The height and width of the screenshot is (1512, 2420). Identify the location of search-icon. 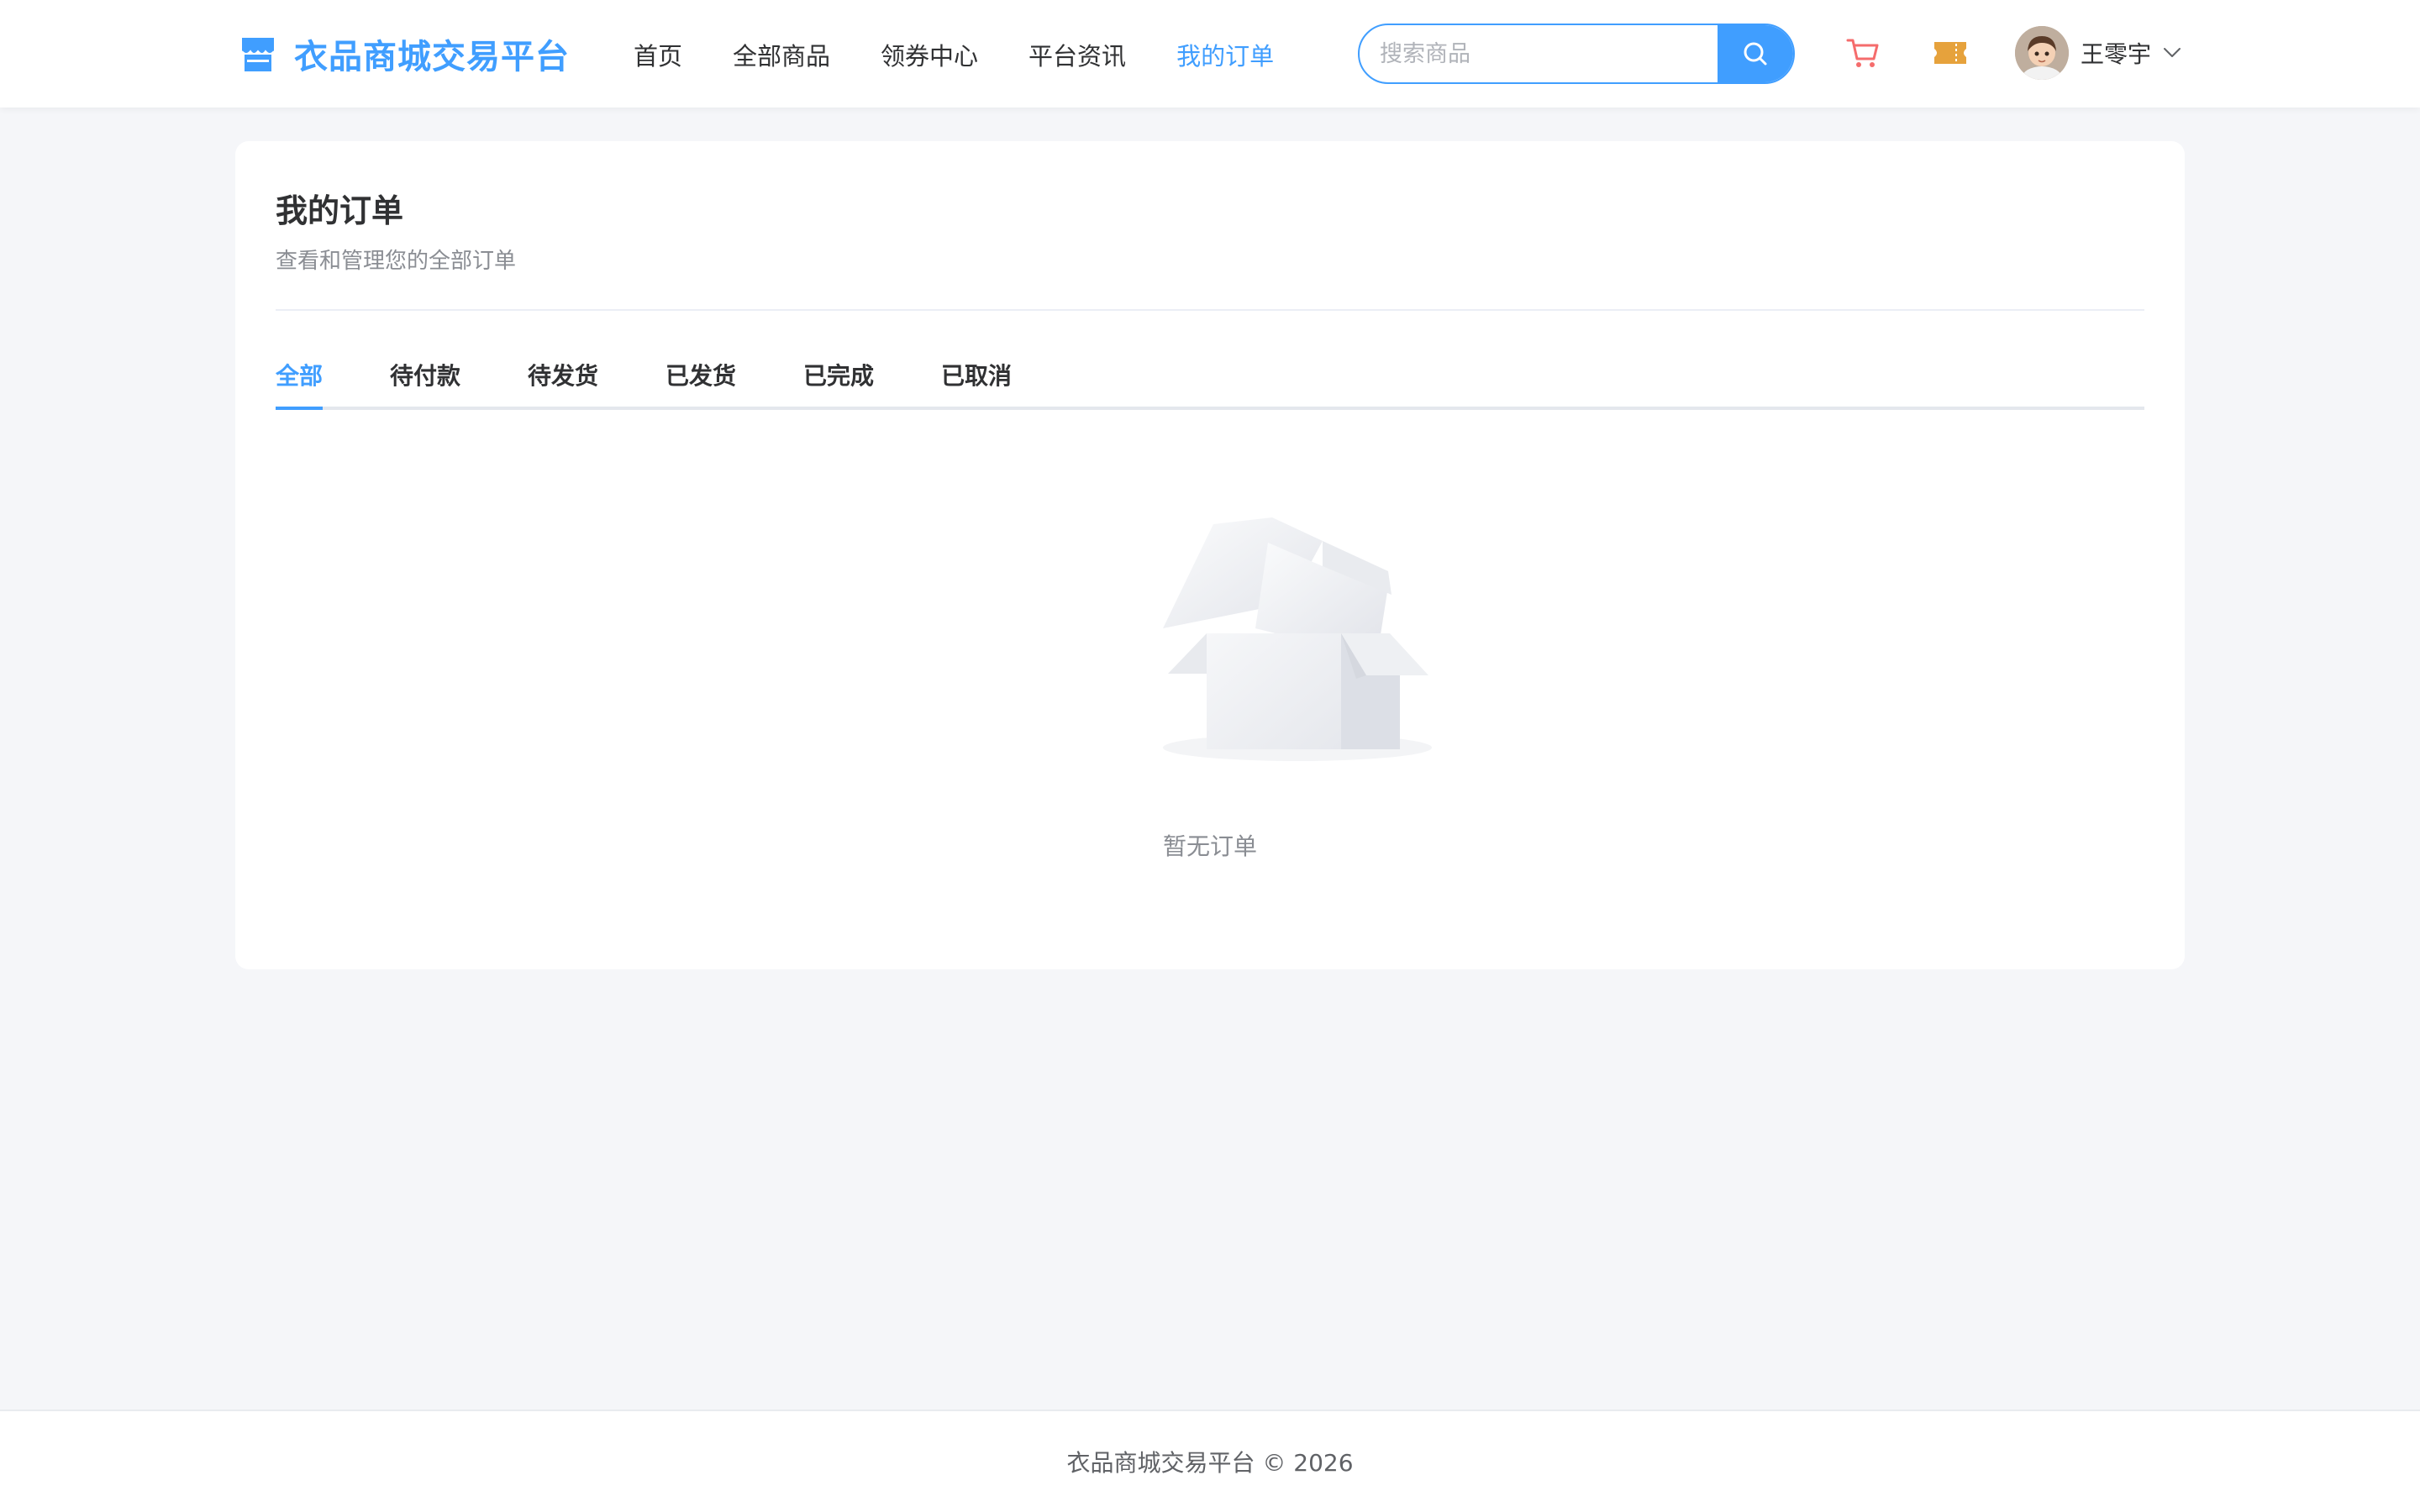
(1755, 54).